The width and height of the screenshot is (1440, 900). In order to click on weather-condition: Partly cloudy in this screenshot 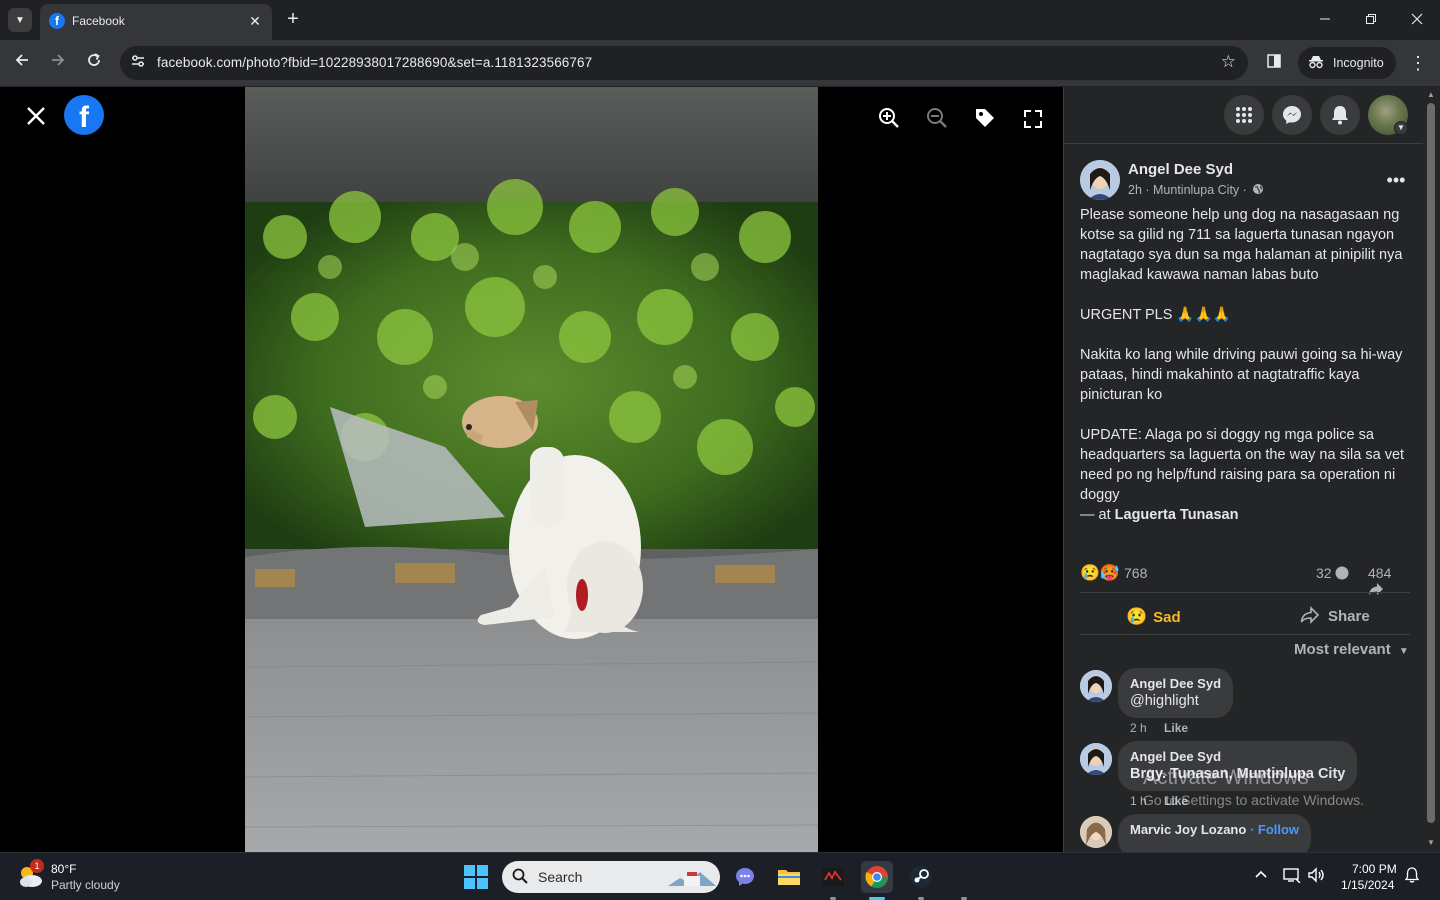, I will do `click(85, 885)`.